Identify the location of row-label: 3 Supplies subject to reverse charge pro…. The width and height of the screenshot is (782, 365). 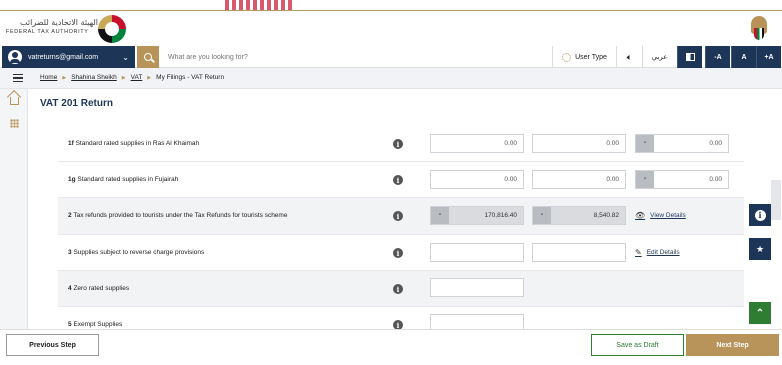
(136, 252).